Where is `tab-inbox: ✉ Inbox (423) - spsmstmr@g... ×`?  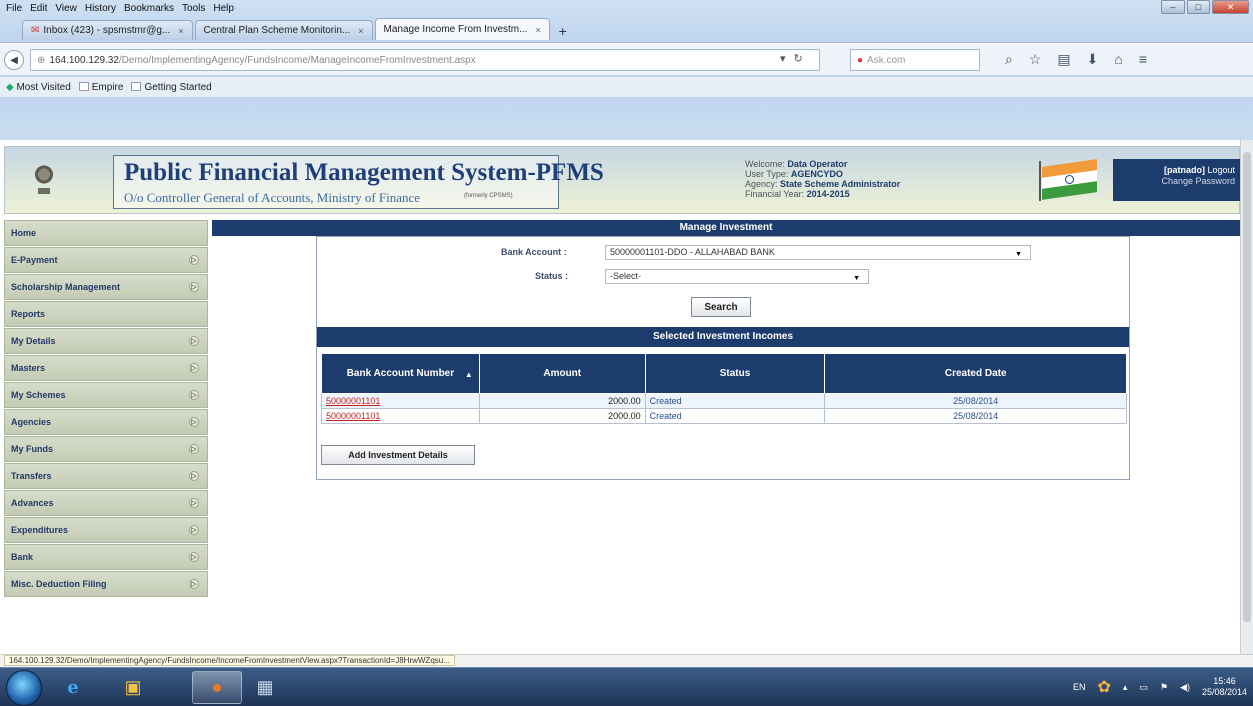
tab-inbox: ✉ Inbox (423) - spsmstmr@g... × is located at coordinates (107, 30).